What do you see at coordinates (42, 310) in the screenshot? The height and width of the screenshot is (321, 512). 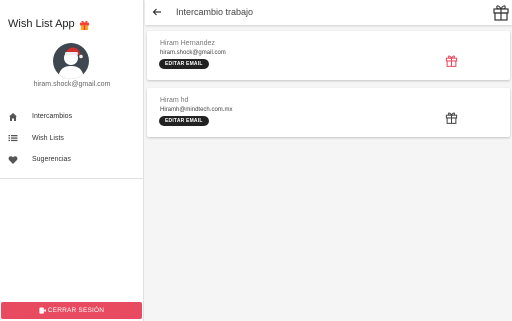 I see `logout-icon` at bounding box center [42, 310].